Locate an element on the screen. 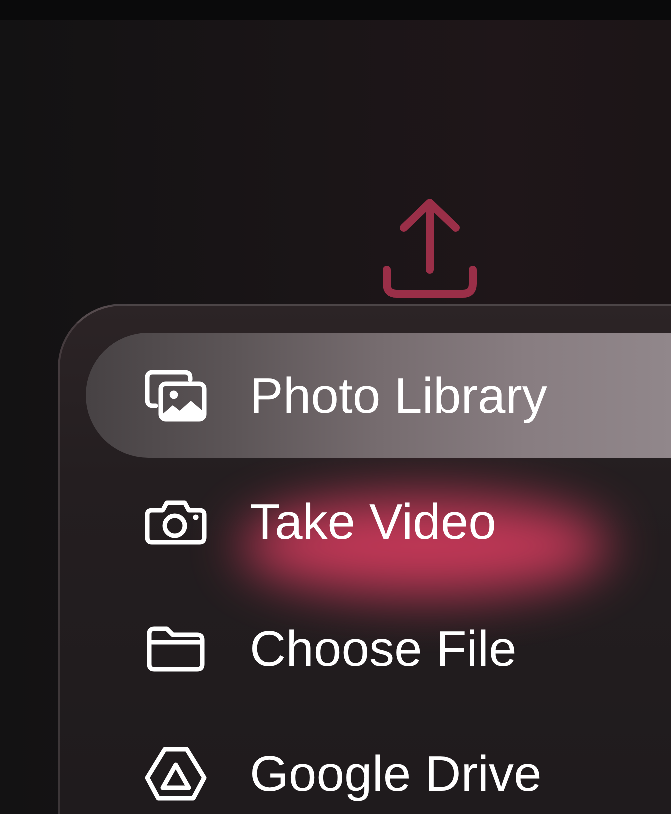  menu-item: Choose File is located at coordinates (378, 648).